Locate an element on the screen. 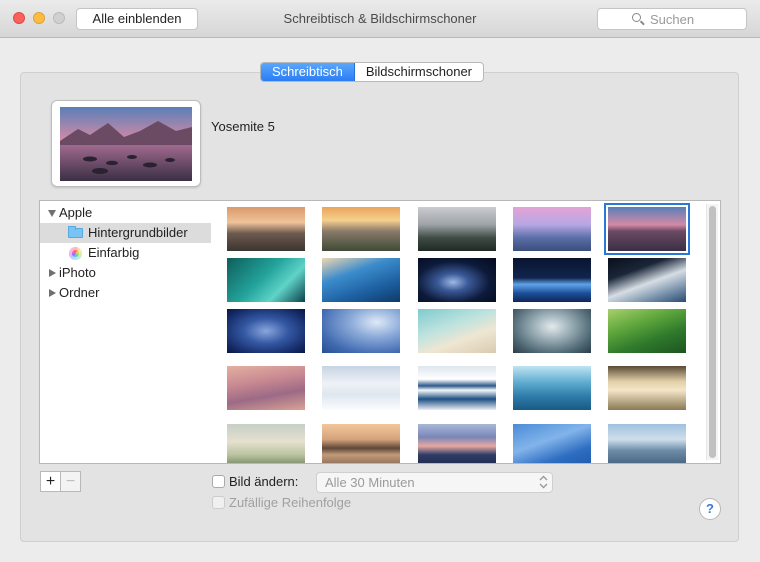 The width and height of the screenshot is (760, 562). help-button: ? is located at coordinates (710, 509).